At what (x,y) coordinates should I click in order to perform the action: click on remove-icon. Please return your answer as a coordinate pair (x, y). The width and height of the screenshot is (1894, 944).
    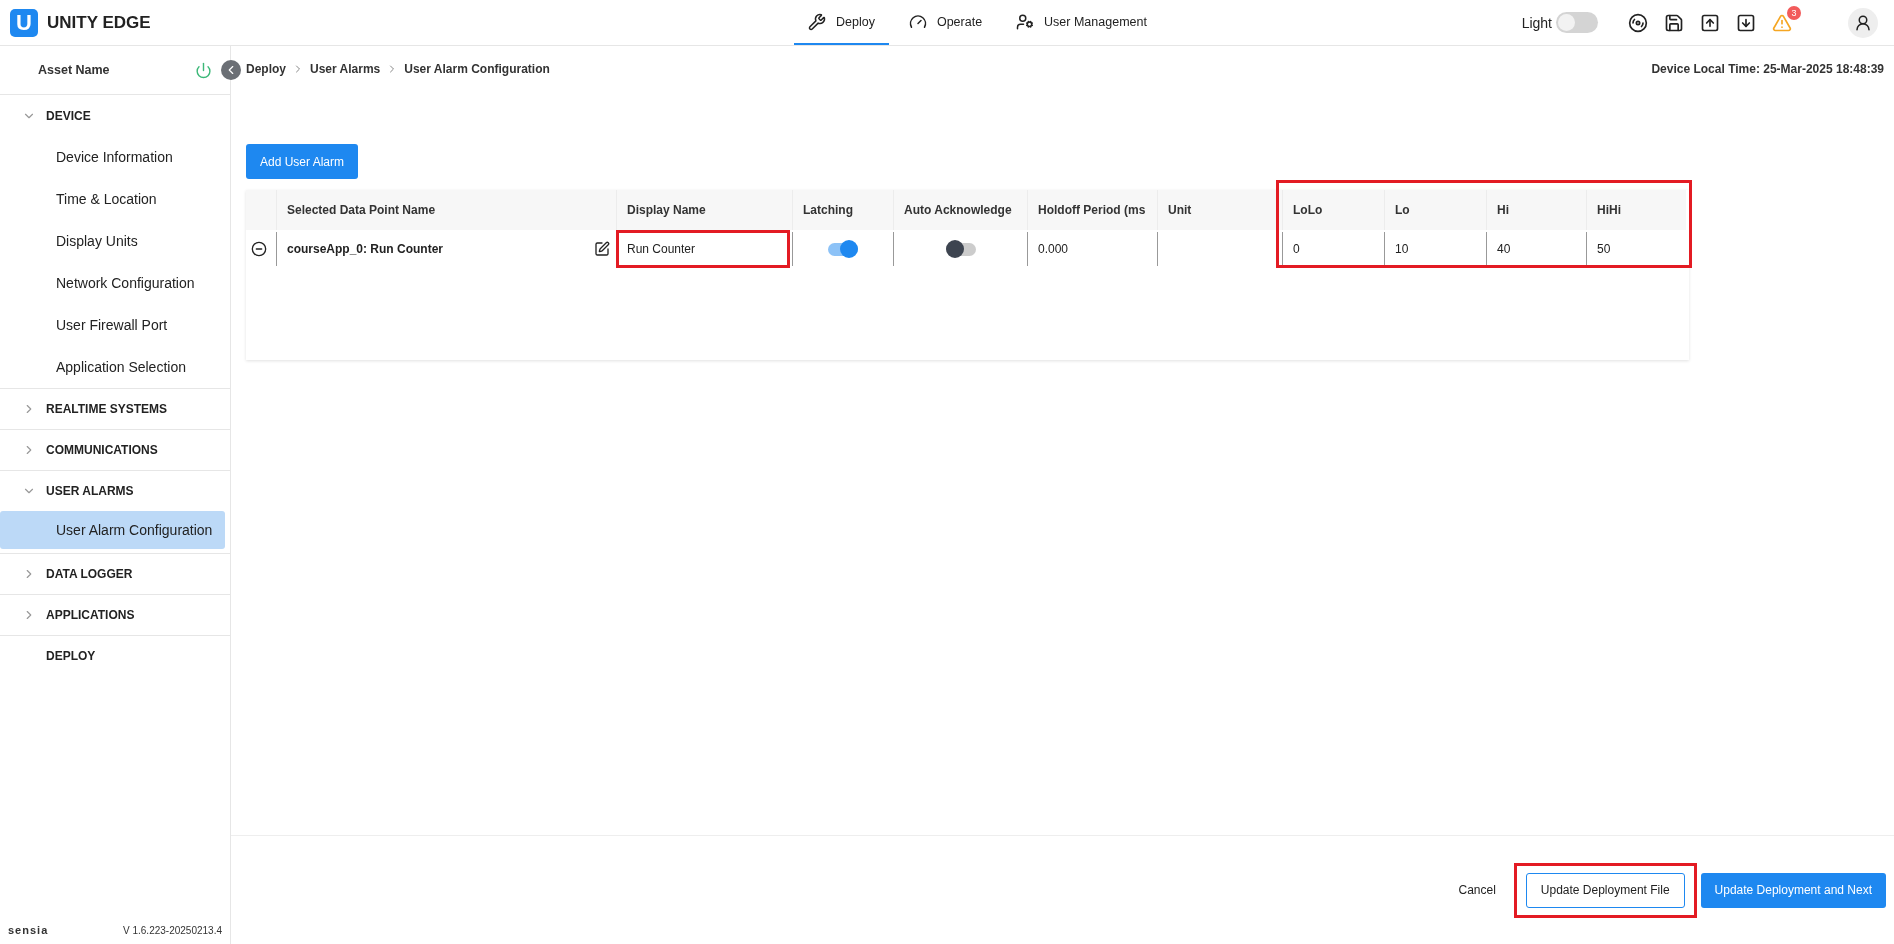
    Looking at the image, I should click on (259, 249).